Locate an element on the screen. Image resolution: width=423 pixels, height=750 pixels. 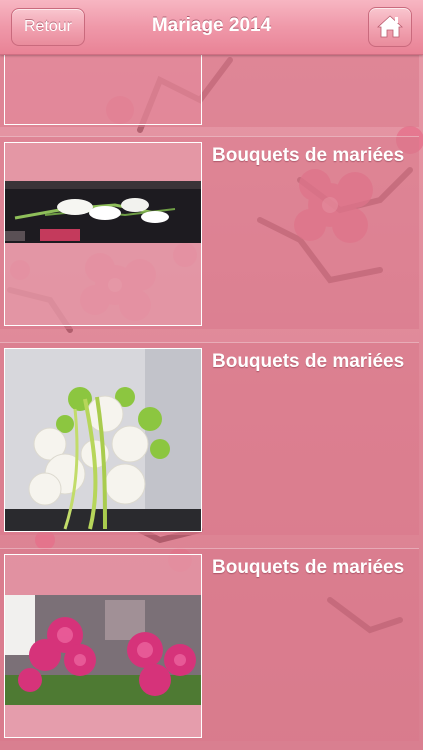
pink-peony-arrangement-photo is located at coordinates (103, 646).